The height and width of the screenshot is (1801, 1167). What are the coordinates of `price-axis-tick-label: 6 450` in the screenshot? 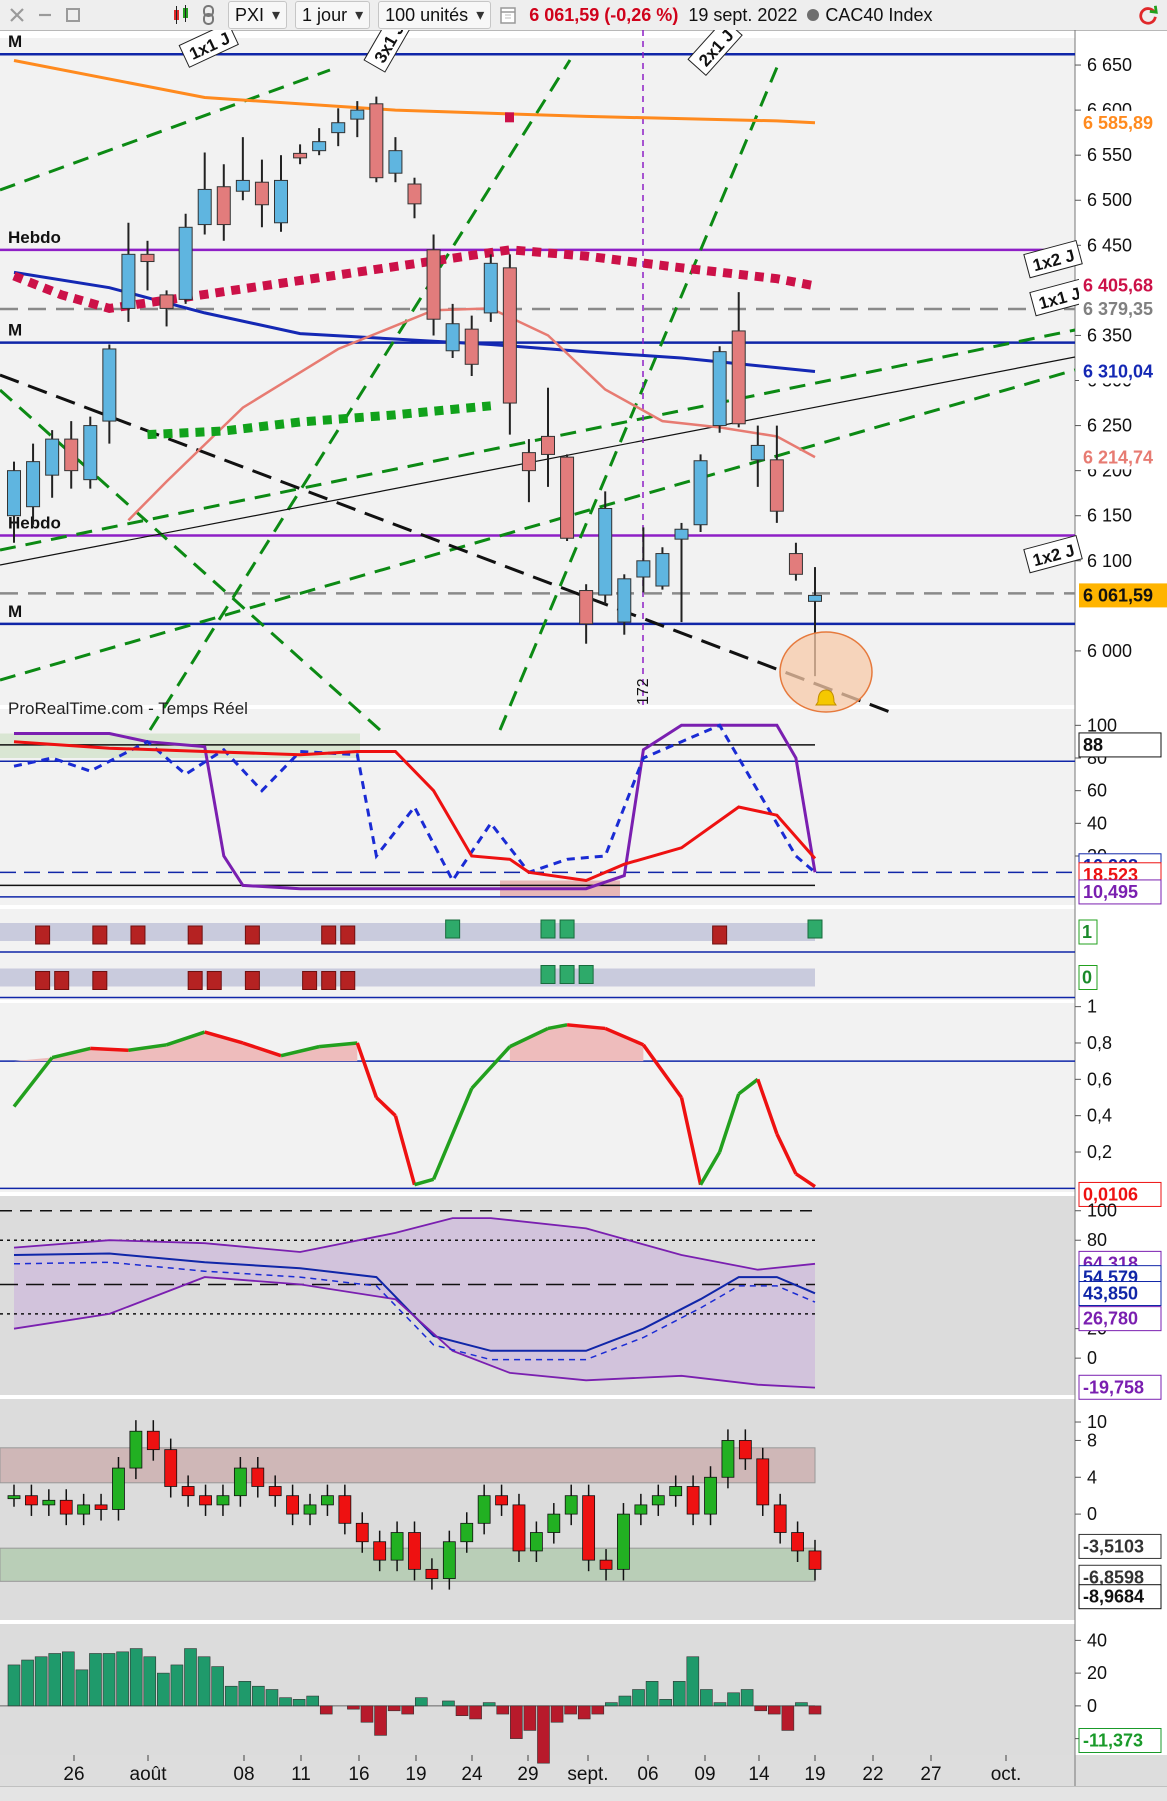 It's located at (1109, 245).